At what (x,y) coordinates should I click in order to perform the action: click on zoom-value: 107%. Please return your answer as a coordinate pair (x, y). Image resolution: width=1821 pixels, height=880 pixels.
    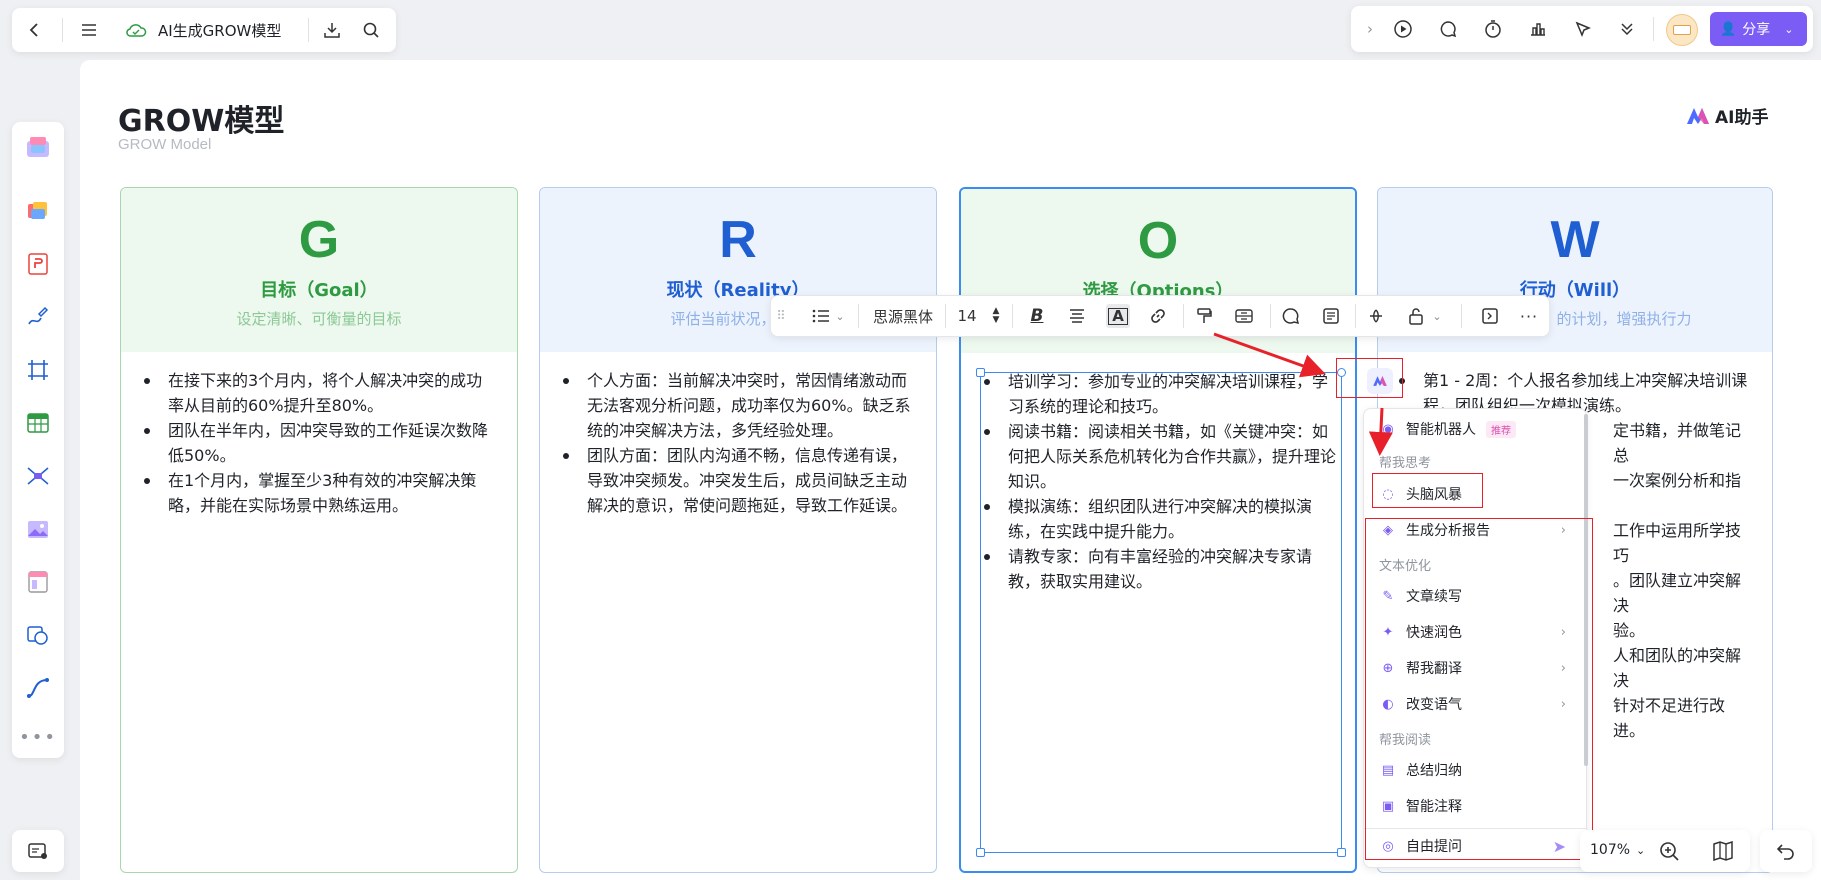
    Looking at the image, I should click on (1610, 850).